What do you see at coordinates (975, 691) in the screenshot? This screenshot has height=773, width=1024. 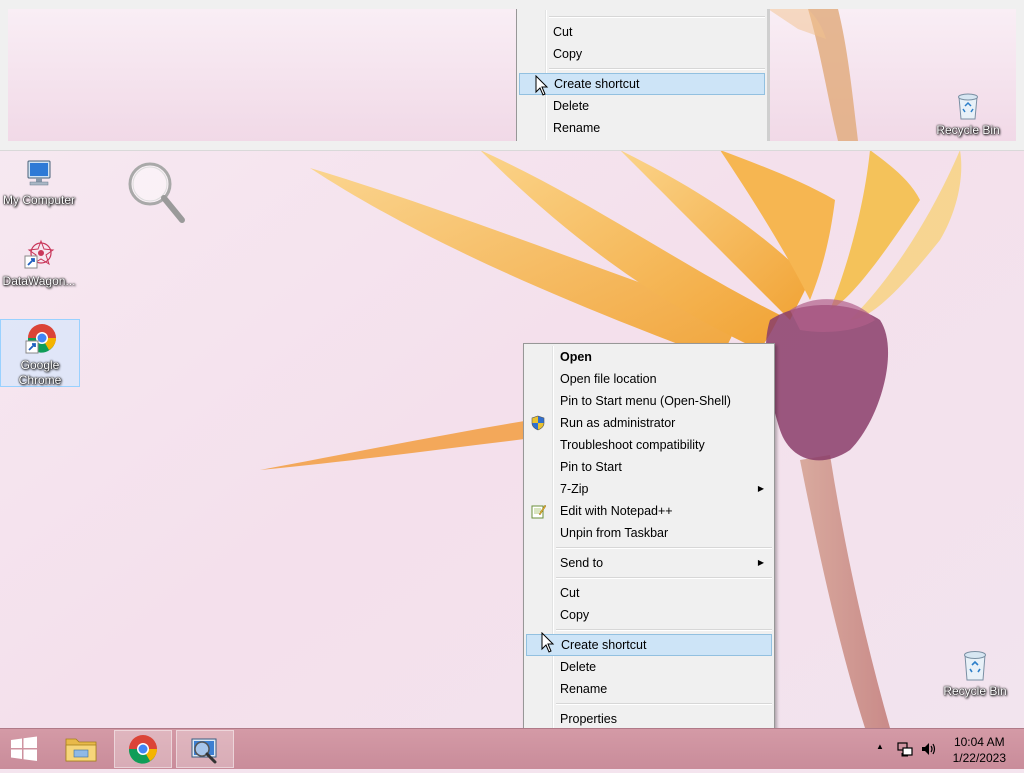 I see `desktop-icon-label: Recycle Bin` at bounding box center [975, 691].